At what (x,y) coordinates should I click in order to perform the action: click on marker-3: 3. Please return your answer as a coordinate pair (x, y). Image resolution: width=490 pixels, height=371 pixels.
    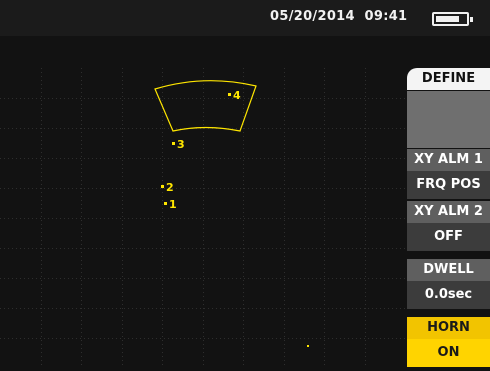
    Looking at the image, I should click on (178, 144).